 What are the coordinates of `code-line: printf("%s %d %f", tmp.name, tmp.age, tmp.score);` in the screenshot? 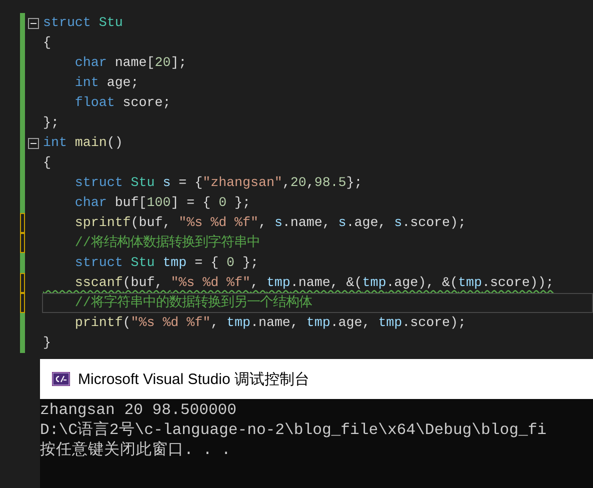 It's located at (270, 323).